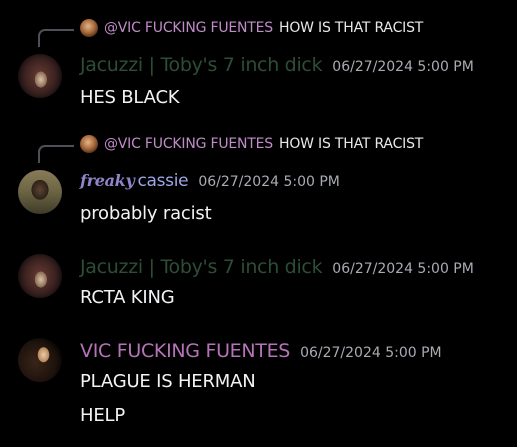 This screenshot has height=447, width=517. What do you see at coordinates (162, 181) in the screenshot?
I see `author-name: cassie` at bounding box center [162, 181].